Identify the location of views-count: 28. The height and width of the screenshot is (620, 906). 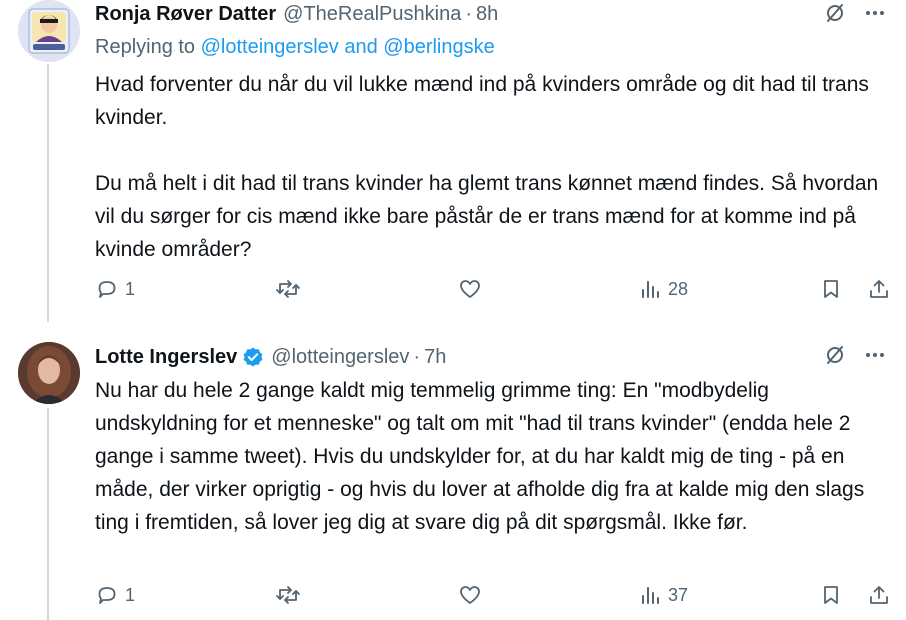
(678, 288).